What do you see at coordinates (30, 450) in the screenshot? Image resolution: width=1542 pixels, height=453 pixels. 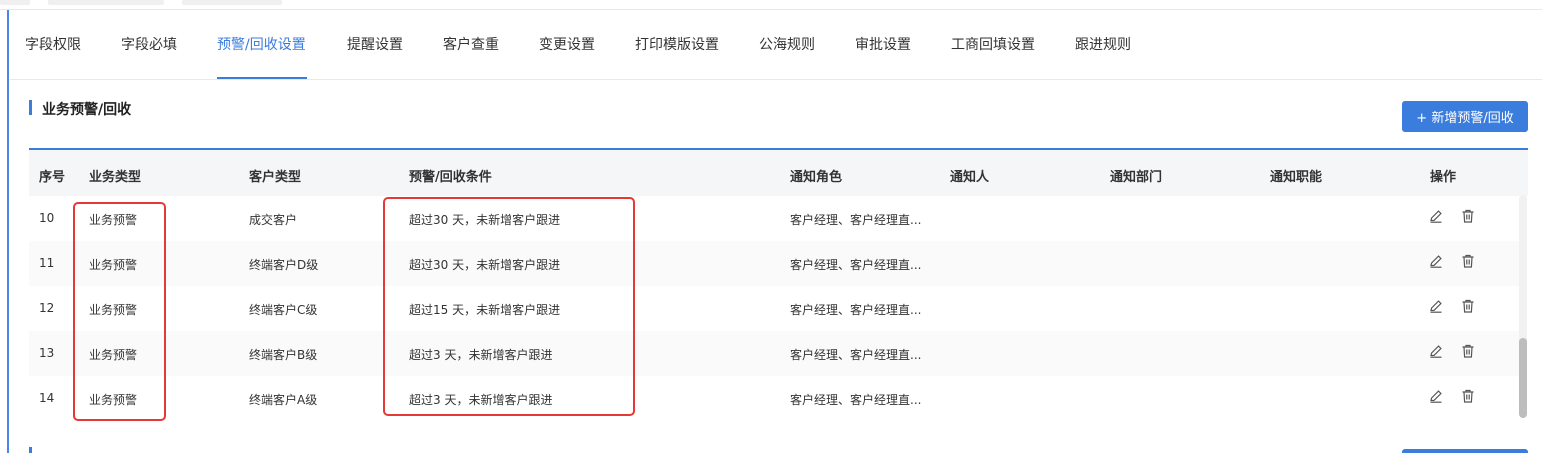 I see `next-section-marker` at bounding box center [30, 450].